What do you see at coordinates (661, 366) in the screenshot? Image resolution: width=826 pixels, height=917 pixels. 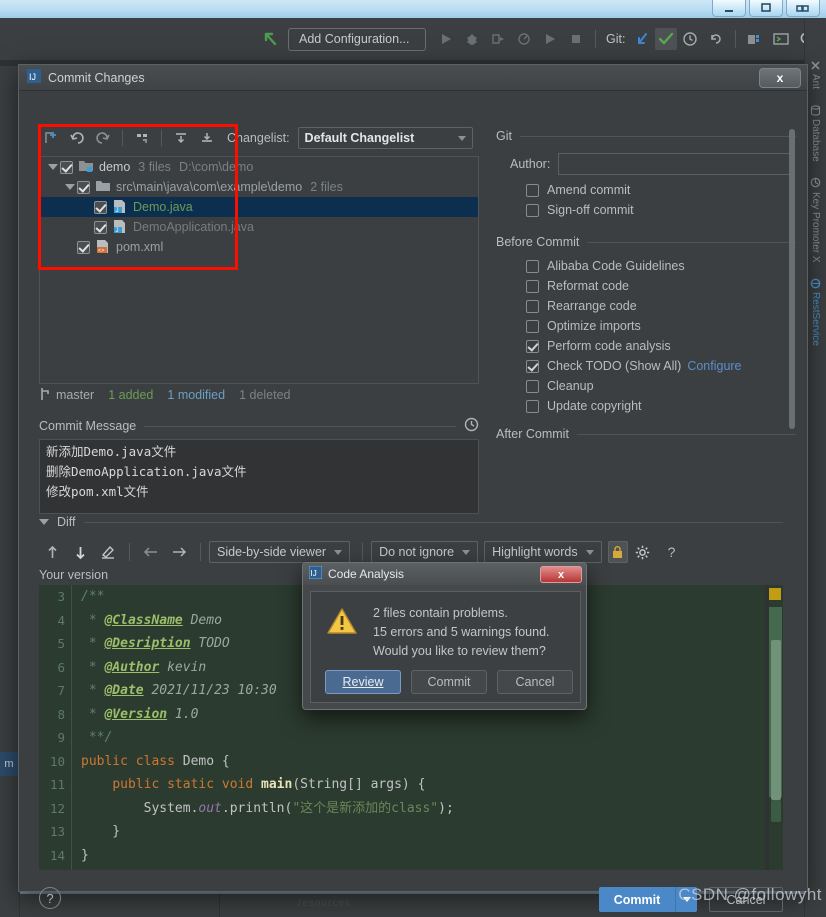 I see `checkbox-check-todo-show-all: Check TODO (Show All) Configure` at bounding box center [661, 366].